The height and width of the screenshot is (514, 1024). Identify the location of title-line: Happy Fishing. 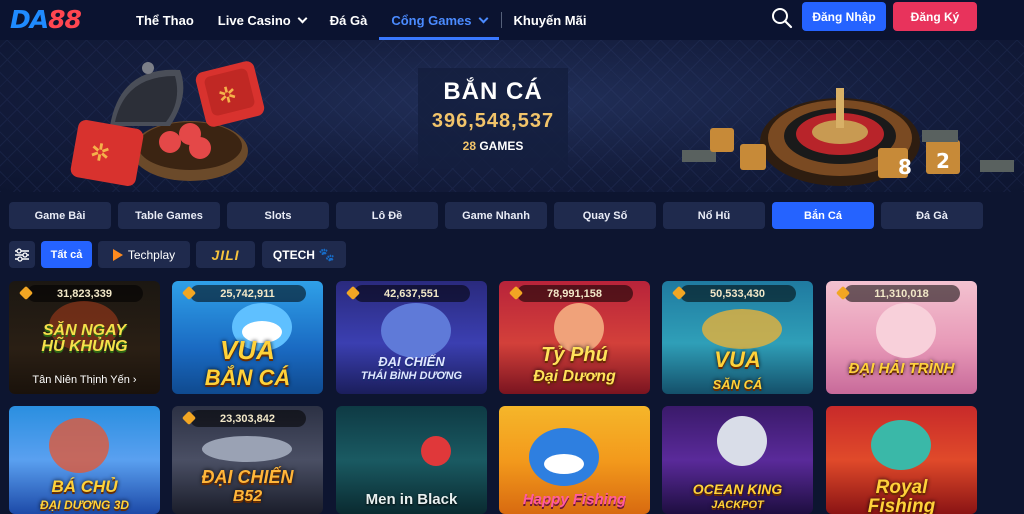
(574, 499).